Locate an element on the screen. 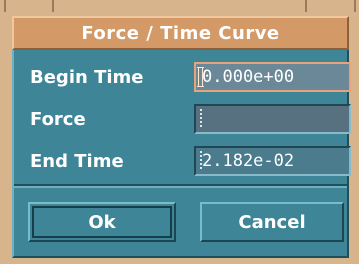  force-field is located at coordinates (272, 119).